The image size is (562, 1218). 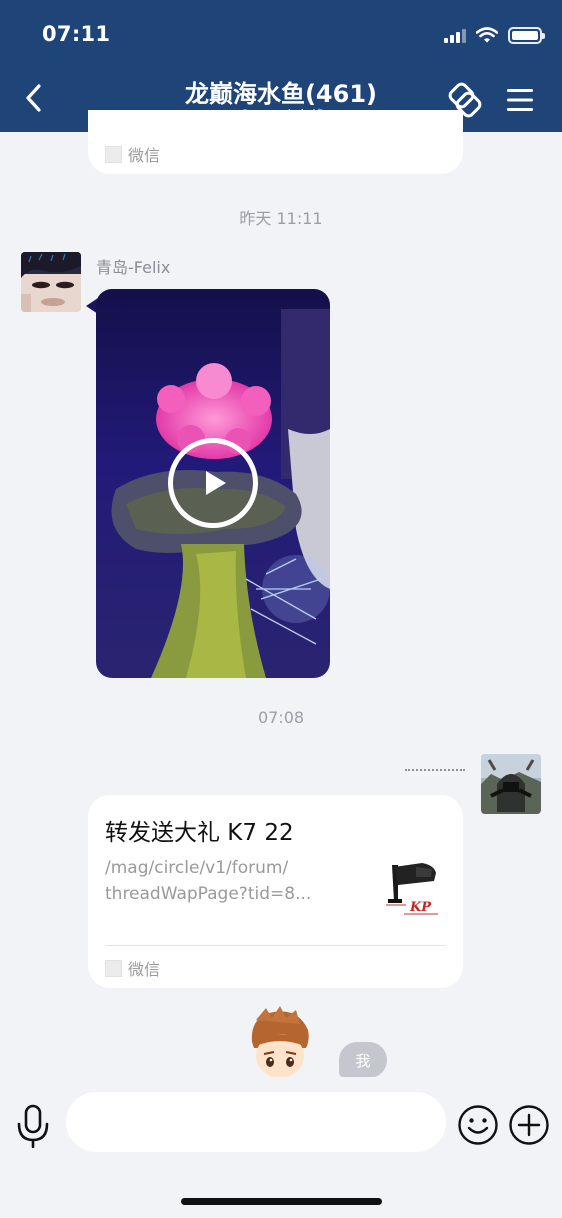 What do you see at coordinates (420, 907) in the screenshot?
I see `svg-text: KP` at bounding box center [420, 907].